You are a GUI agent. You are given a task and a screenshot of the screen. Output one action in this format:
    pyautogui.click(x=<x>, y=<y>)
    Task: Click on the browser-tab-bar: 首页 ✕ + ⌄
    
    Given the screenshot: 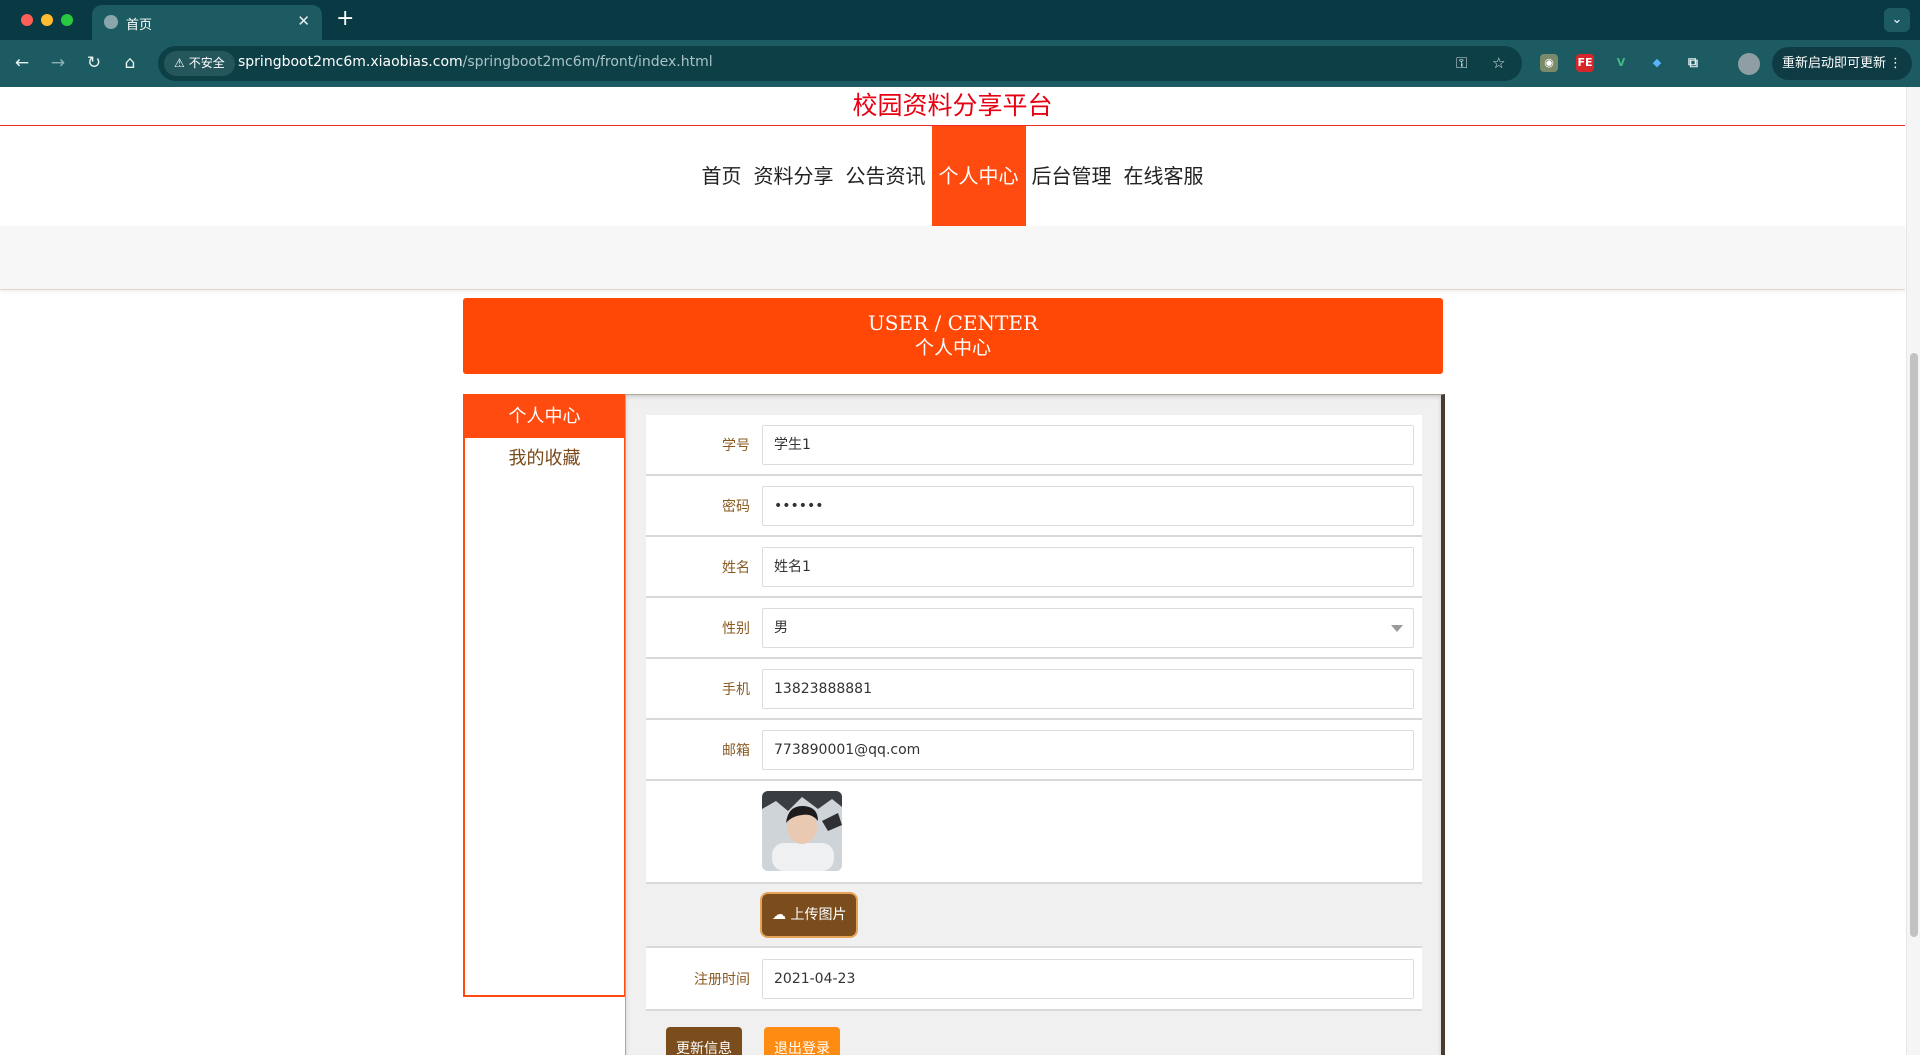 What is the action you would take?
    pyautogui.click(x=960, y=20)
    